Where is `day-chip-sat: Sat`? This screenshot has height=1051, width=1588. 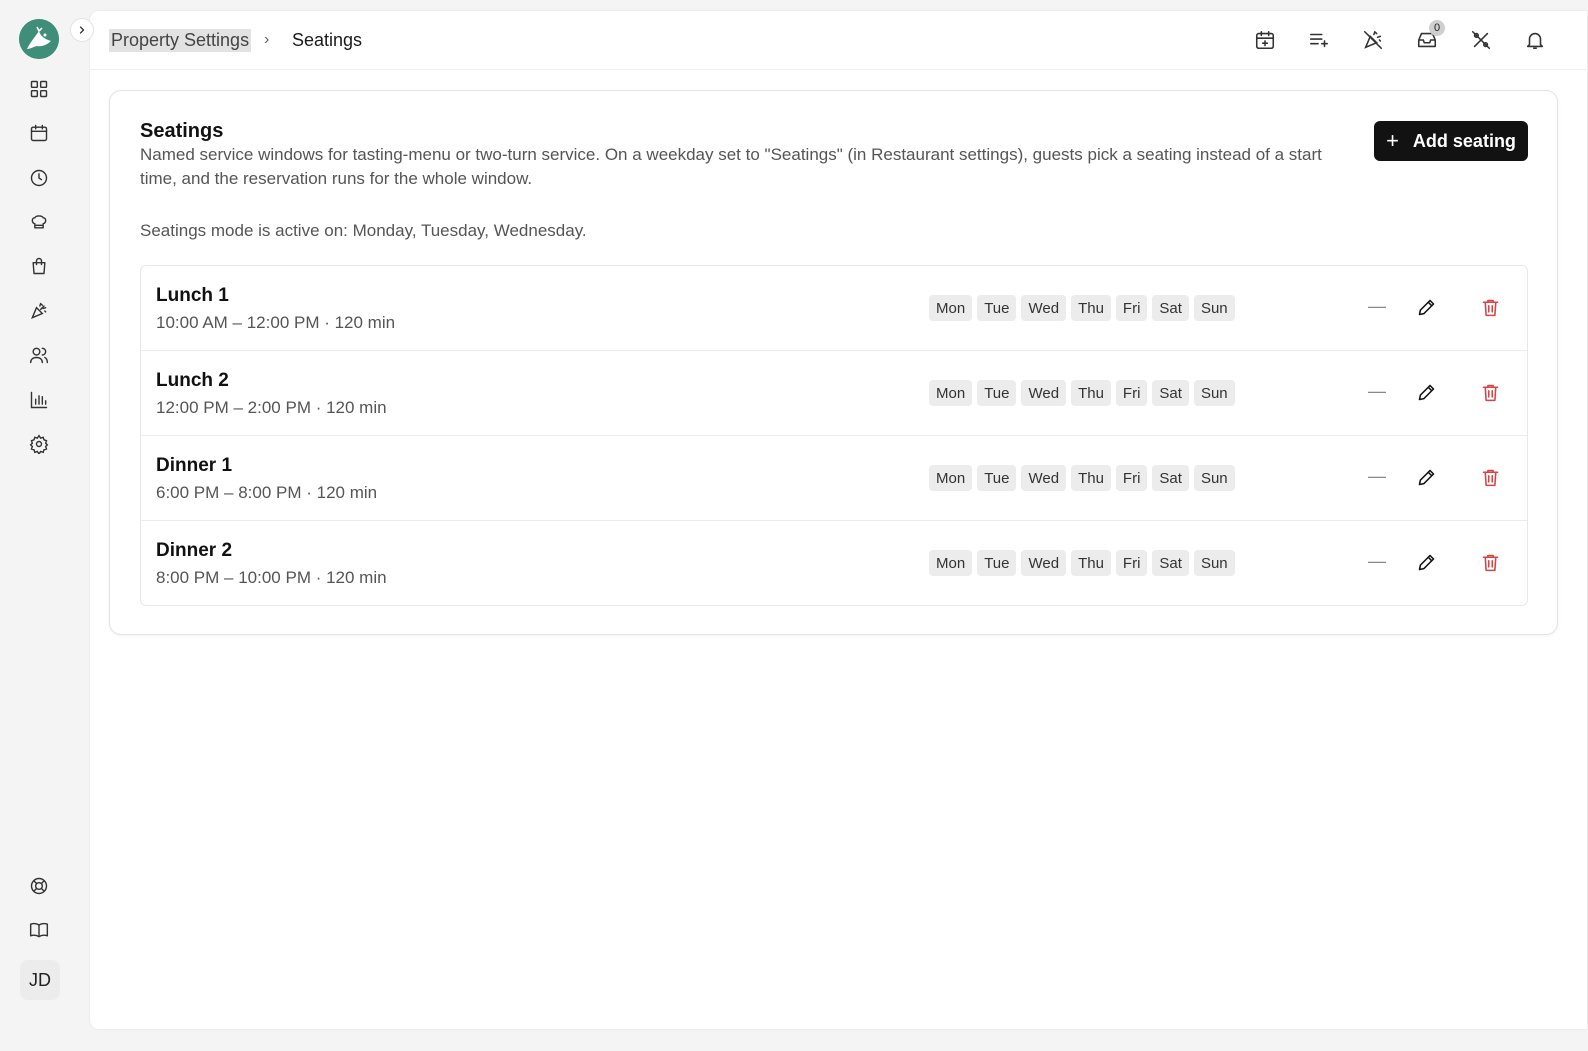
day-chip-sat: Sat is located at coordinates (1170, 563).